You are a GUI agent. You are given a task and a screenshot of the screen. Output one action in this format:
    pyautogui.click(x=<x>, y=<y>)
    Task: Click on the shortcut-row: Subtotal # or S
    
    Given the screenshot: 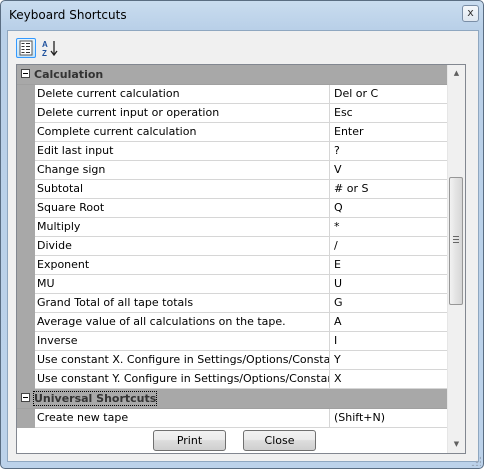 What is the action you would take?
    pyautogui.click(x=232, y=189)
    